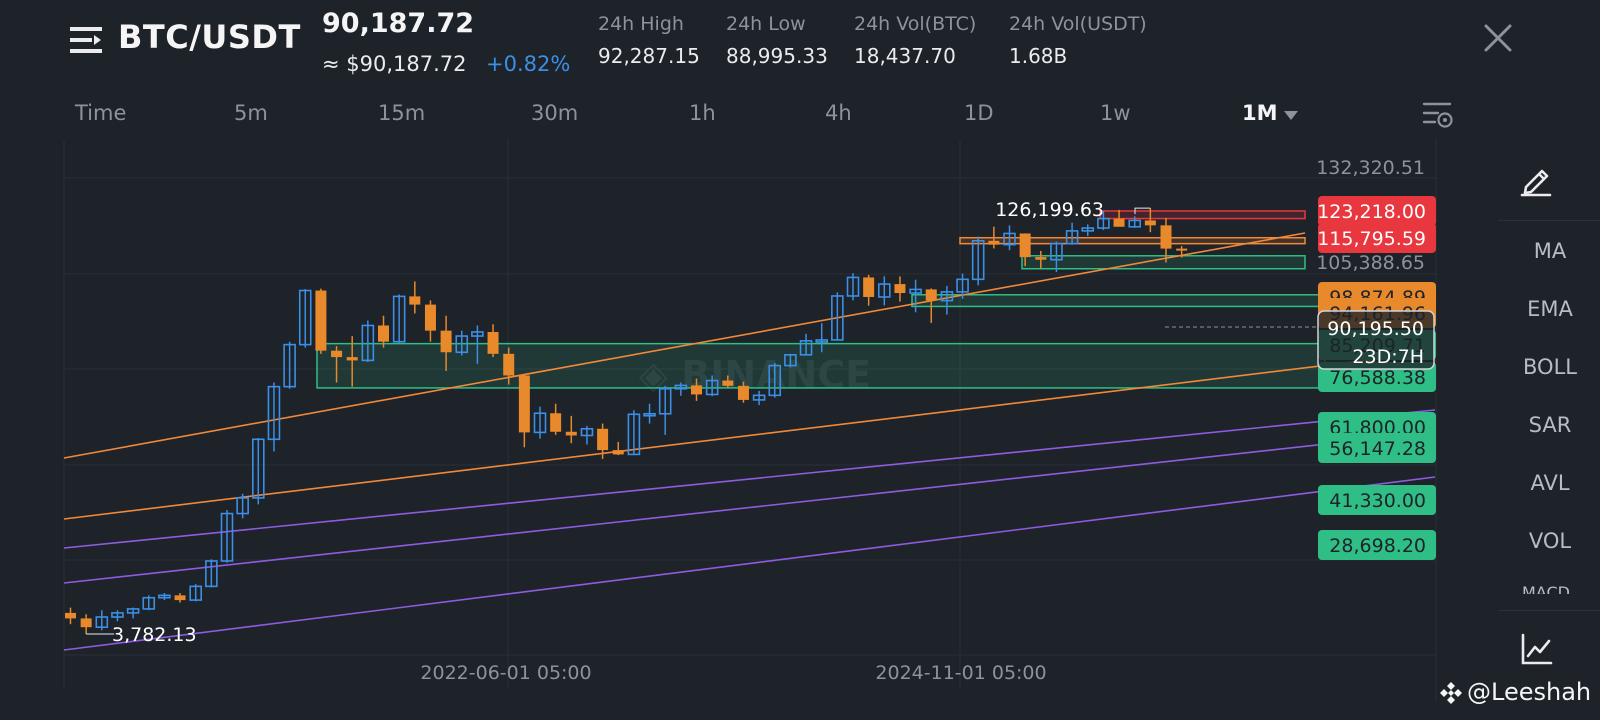 The width and height of the screenshot is (1600, 720). What do you see at coordinates (702, 113) in the screenshot?
I see `tab-1h: 1h` at bounding box center [702, 113].